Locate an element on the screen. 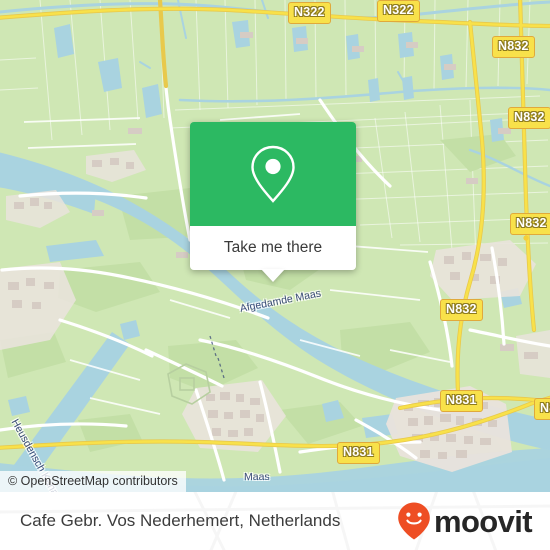 Image resolution: width=550 pixels, height=550 pixels. road-shield-n832-right-upper: N832 is located at coordinates (529, 118).